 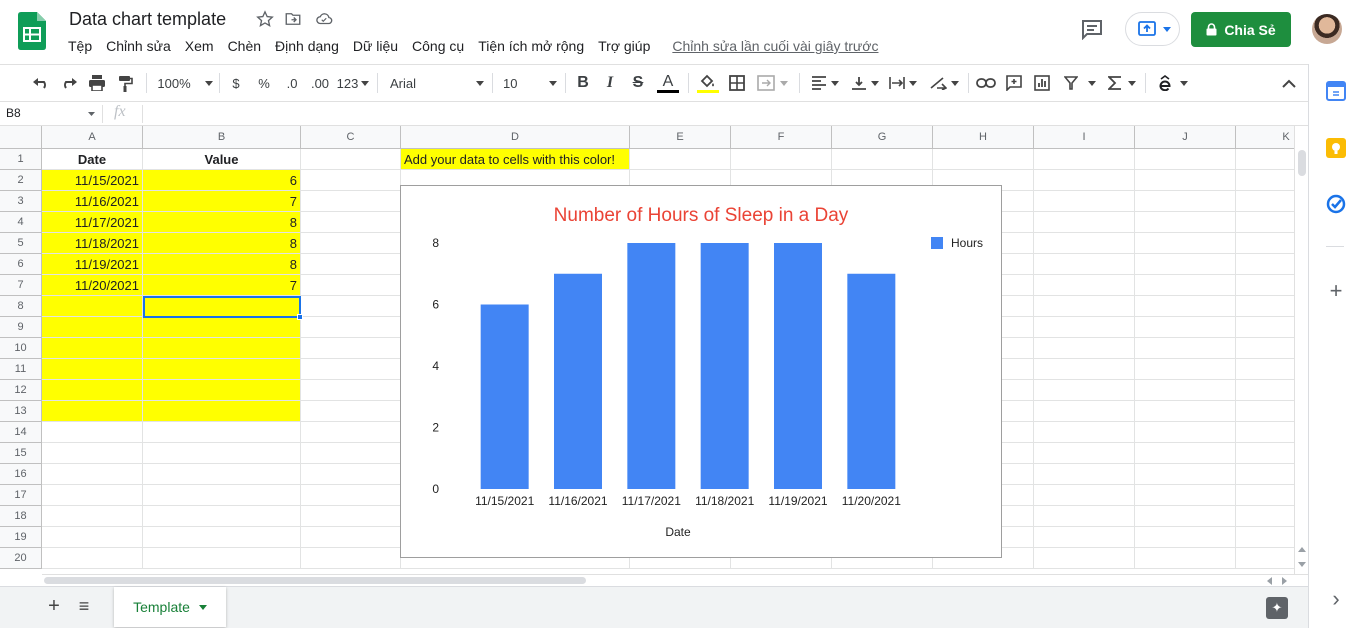 I want to click on row-header-11: 11, so click(x=21, y=369).